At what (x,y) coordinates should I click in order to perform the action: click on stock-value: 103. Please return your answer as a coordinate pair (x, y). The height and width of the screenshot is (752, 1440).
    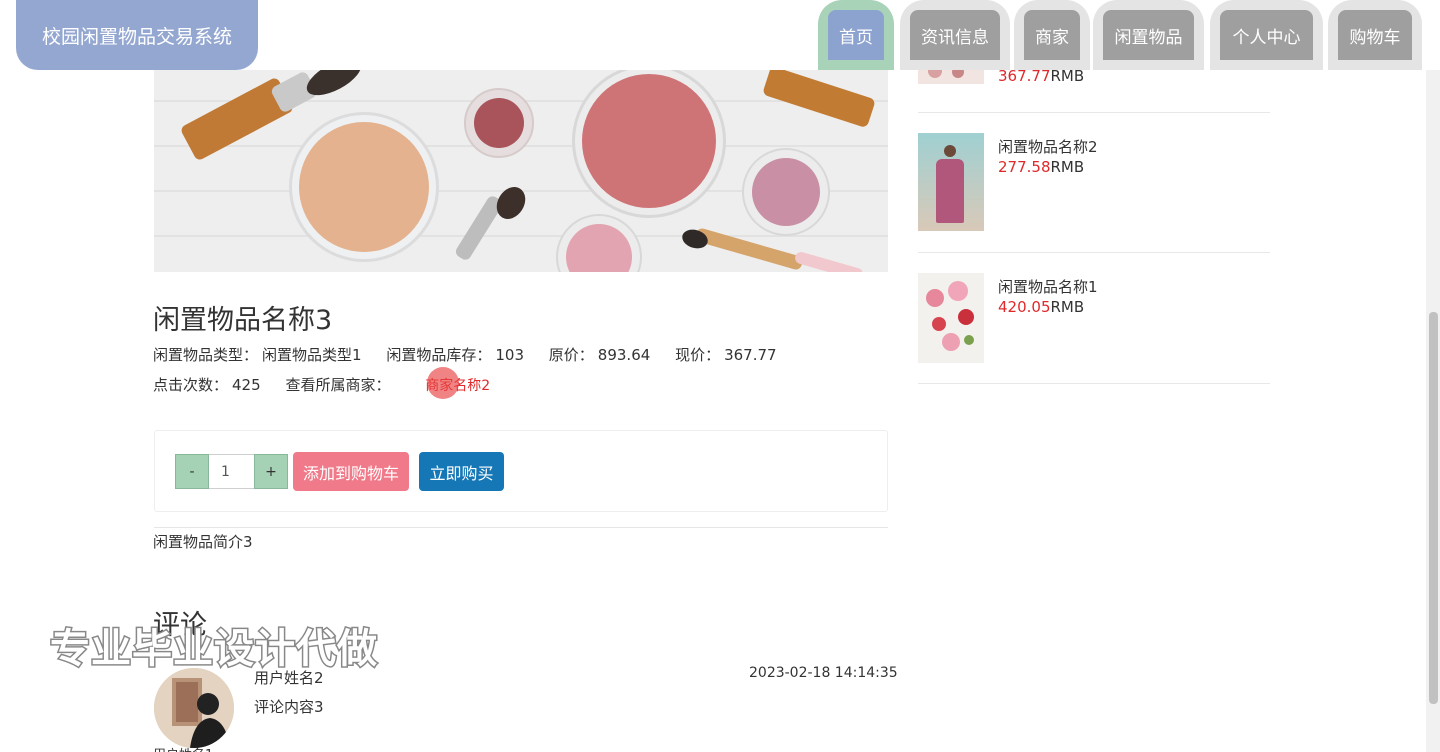
    Looking at the image, I should click on (509, 355).